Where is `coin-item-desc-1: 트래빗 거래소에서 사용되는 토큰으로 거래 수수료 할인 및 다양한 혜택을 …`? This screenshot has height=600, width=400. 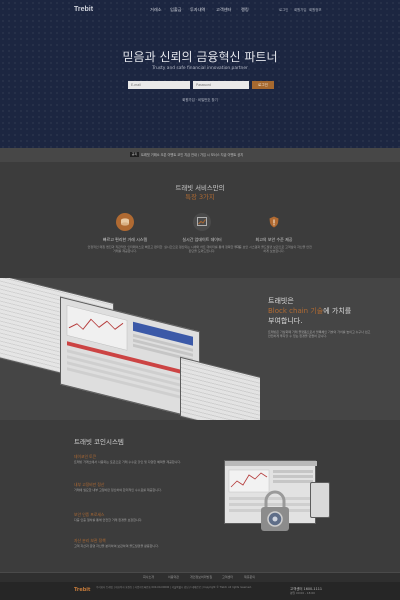
coin-item-desc-1: 트래빗 거래소에서 사용되는 토큰으로 거래 수수료 할인 및 다양한 혜택을 … is located at coordinates (128, 462).